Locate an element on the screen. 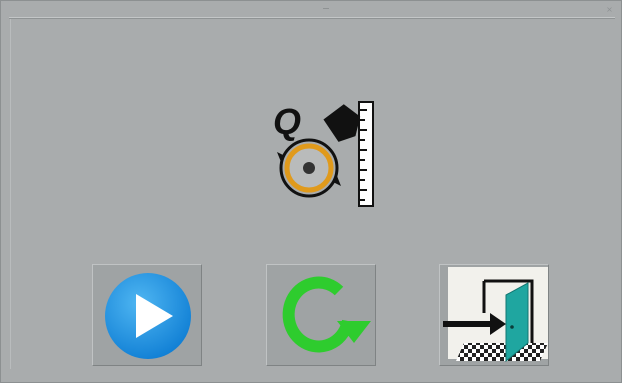 This screenshot has height=383, width=622. reset-button is located at coordinates (321, 315).